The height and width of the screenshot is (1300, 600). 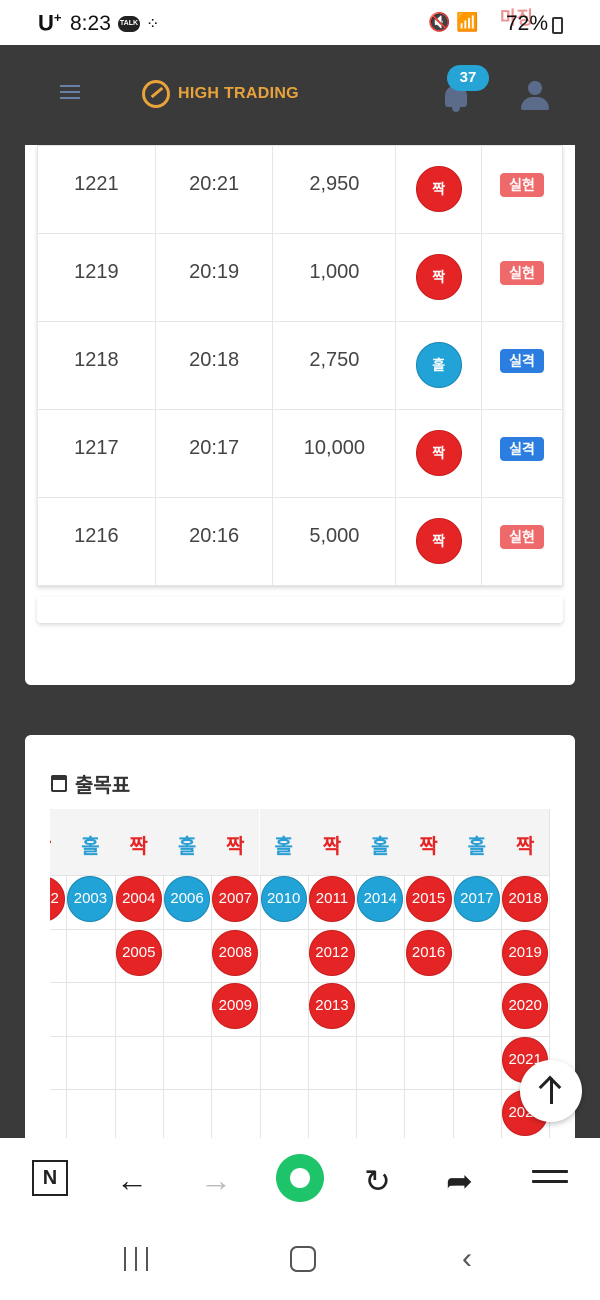 I want to click on round-cell: 1221, so click(x=96, y=189).